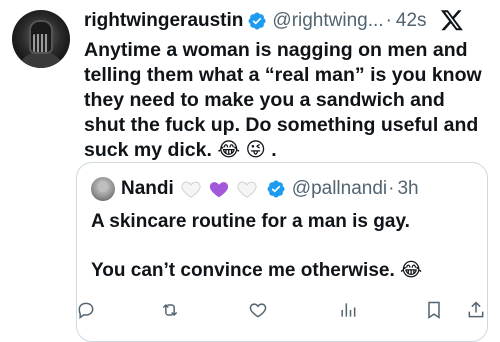 This screenshot has height=342, width=500. Describe the element at coordinates (170, 310) in the screenshot. I see `repost-icon` at that location.